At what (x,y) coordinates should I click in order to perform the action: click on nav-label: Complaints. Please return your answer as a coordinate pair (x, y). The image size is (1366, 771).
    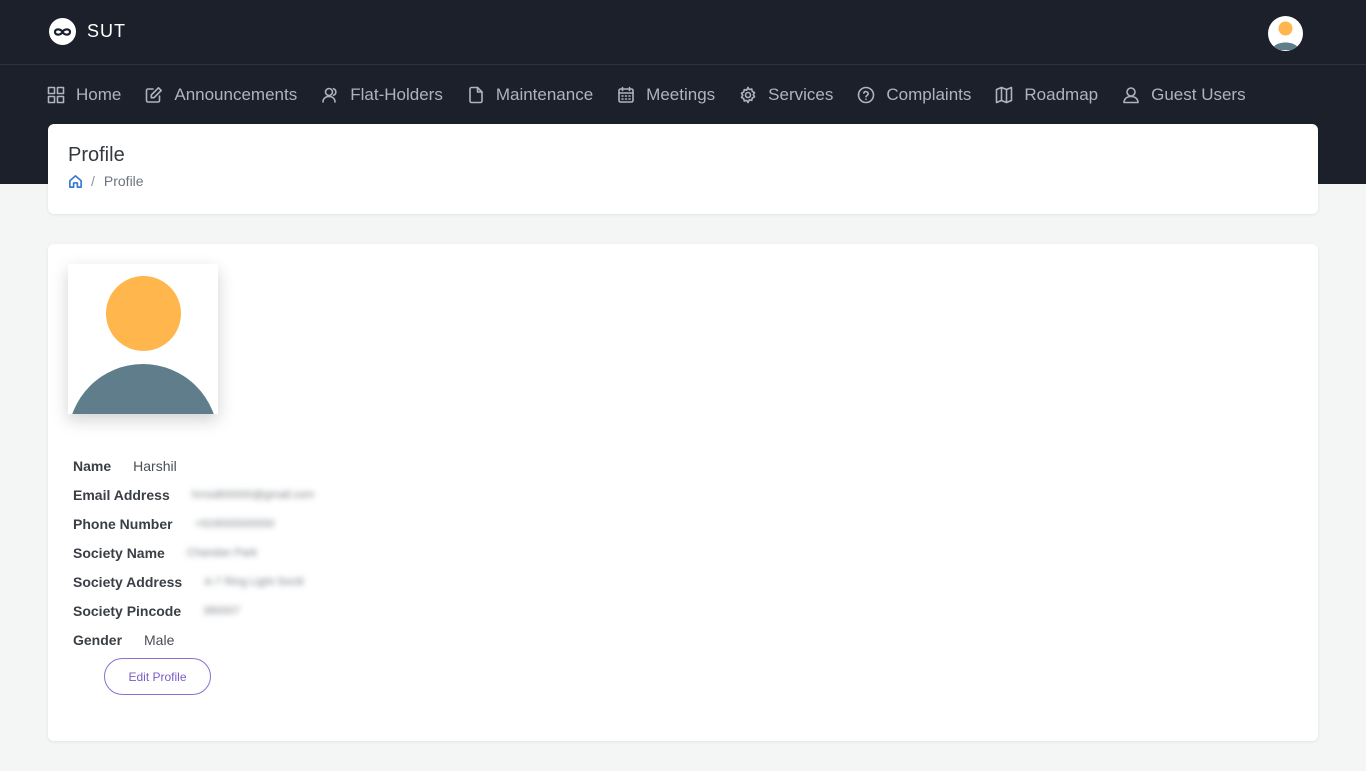
    Looking at the image, I should click on (929, 94).